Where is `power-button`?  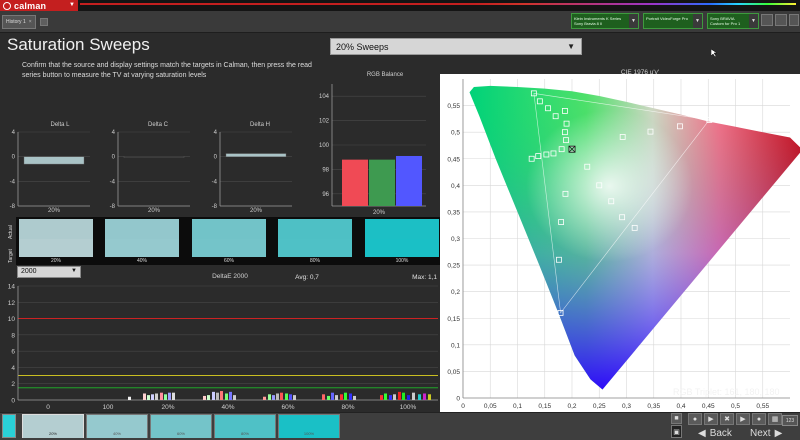 power-button is located at coordinates (794, 20).